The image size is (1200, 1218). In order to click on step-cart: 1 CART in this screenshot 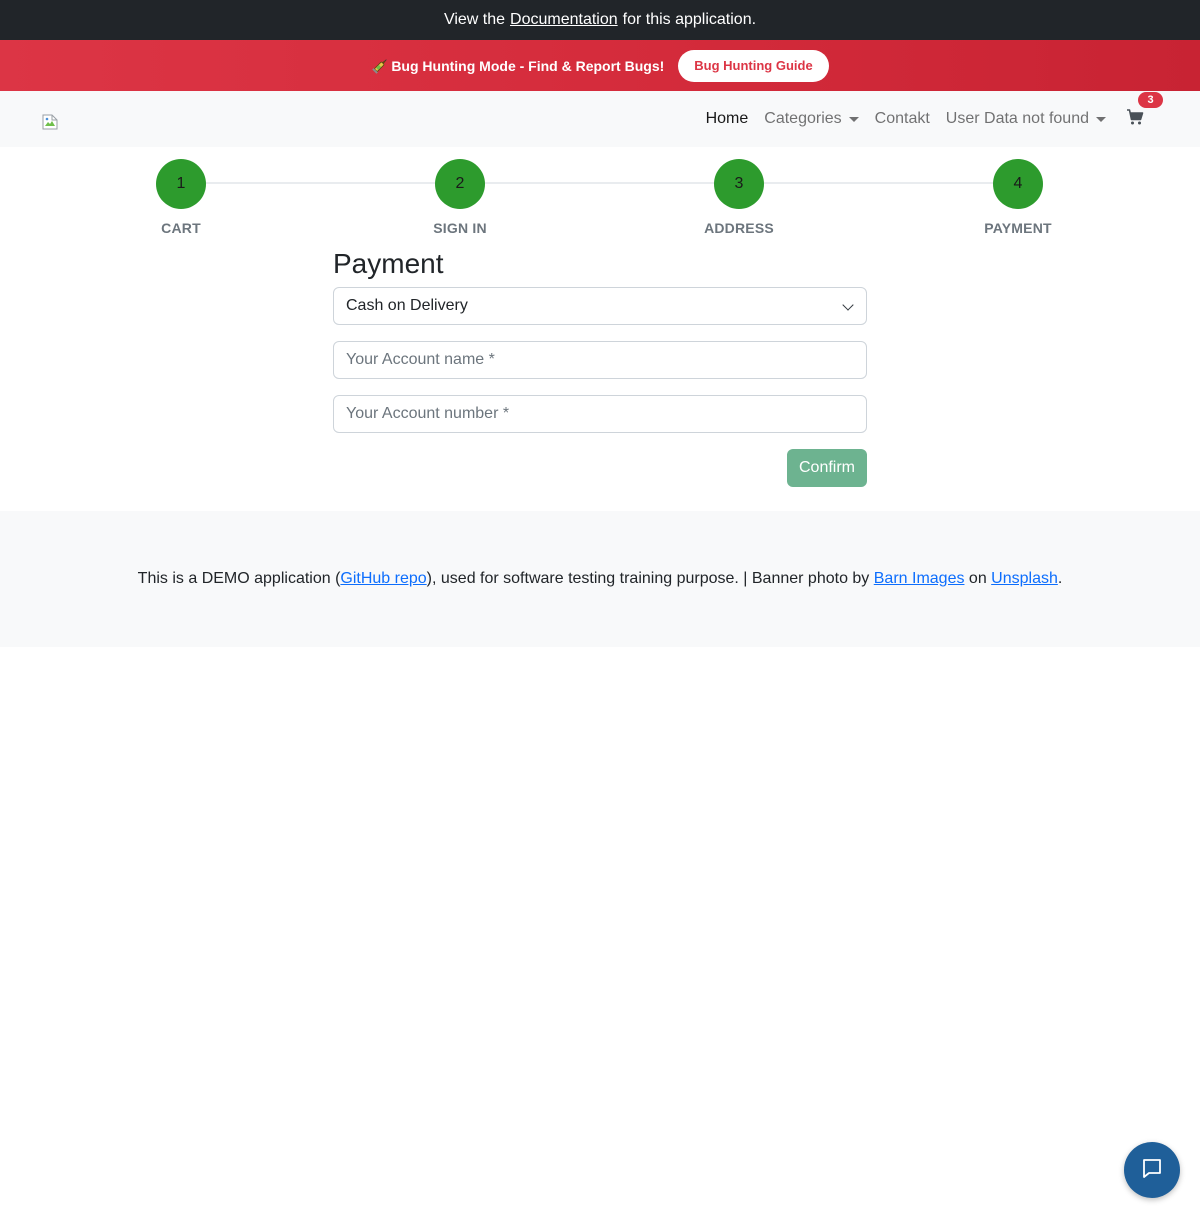, I will do `click(181, 197)`.